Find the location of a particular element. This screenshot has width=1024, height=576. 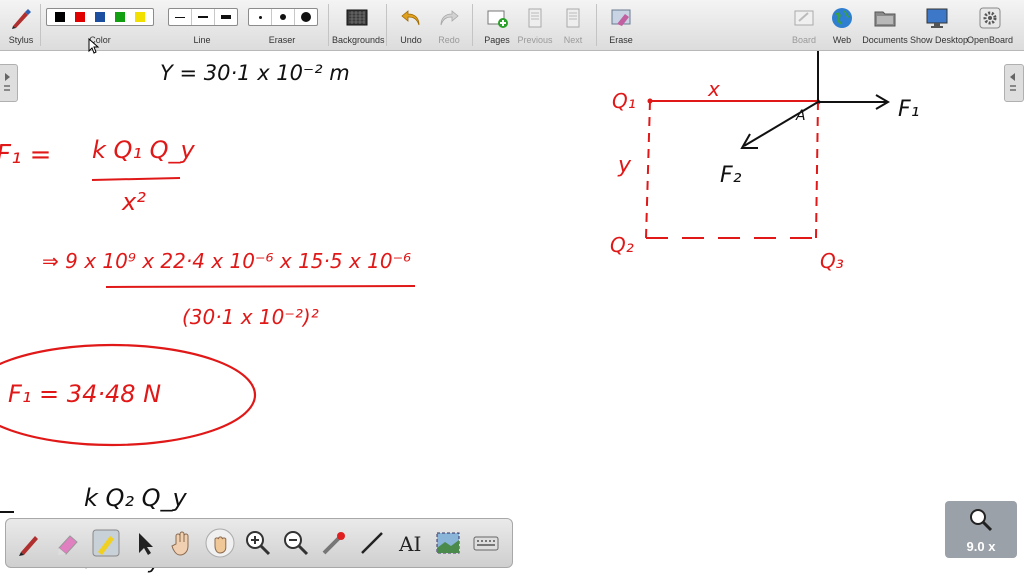

openboard-label: OpenBoard is located at coordinates (990, 40).